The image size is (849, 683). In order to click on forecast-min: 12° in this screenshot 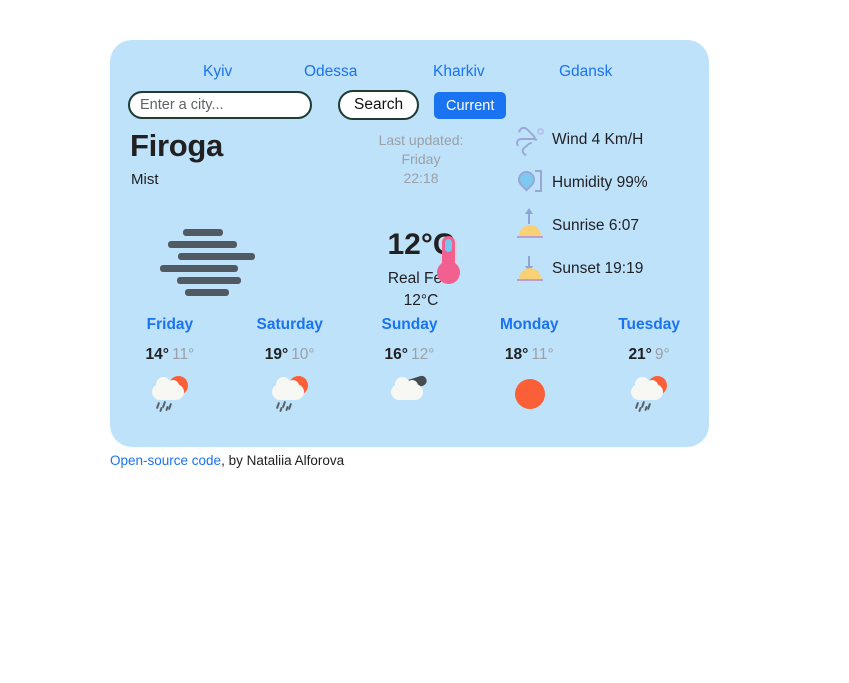, I will do `click(422, 354)`.